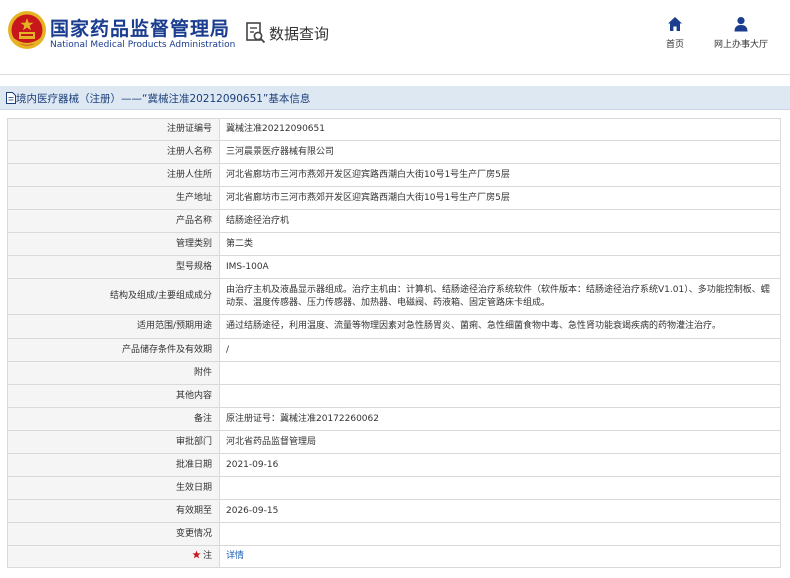 This screenshot has height=578, width=790. I want to click on field-value: 第二类, so click(500, 244).